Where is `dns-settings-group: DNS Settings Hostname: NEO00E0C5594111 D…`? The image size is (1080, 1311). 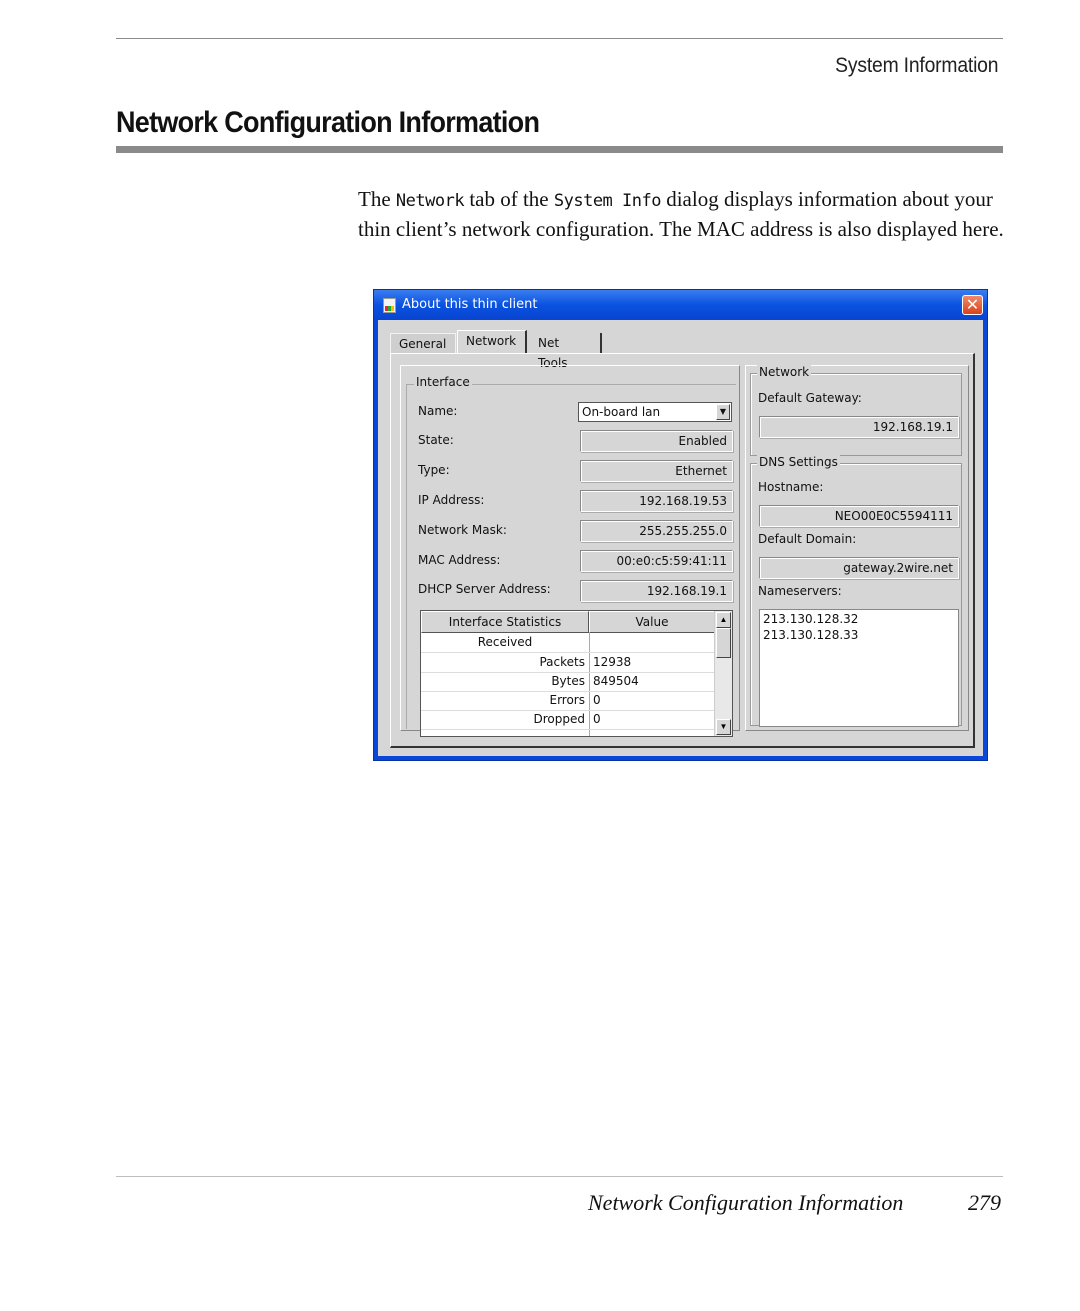
dns-settings-group: DNS Settings Hostname: NEO00E0C5594111 D… is located at coordinates (856, 591).